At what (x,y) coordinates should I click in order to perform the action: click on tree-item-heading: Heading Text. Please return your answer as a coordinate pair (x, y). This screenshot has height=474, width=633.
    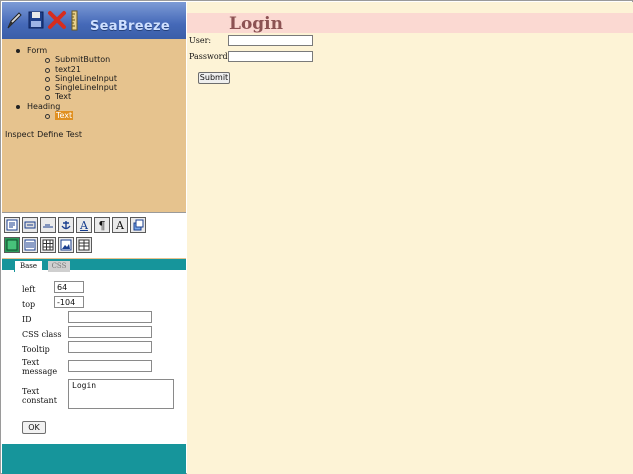
    Looking at the image, I should click on (97, 111).